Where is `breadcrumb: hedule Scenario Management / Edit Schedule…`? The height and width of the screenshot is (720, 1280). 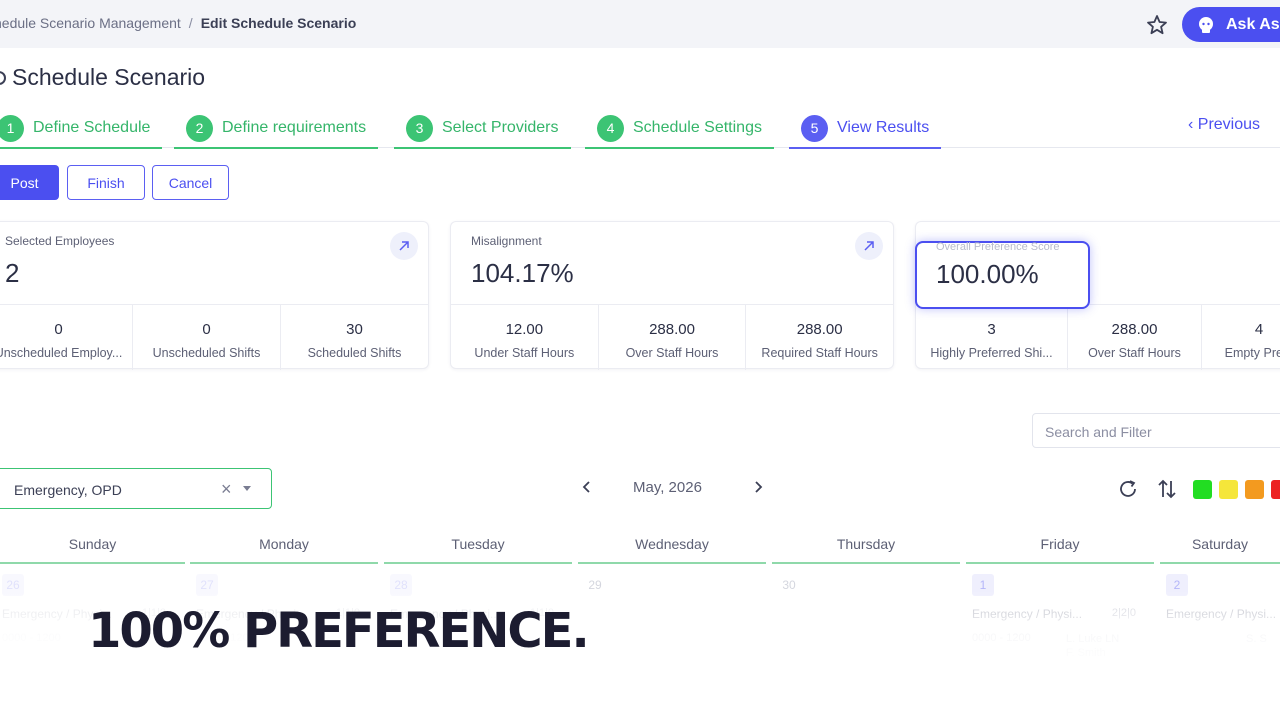
breadcrumb: hedule Scenario Management / Edit Schedule… is located at coordinates (178, 23).